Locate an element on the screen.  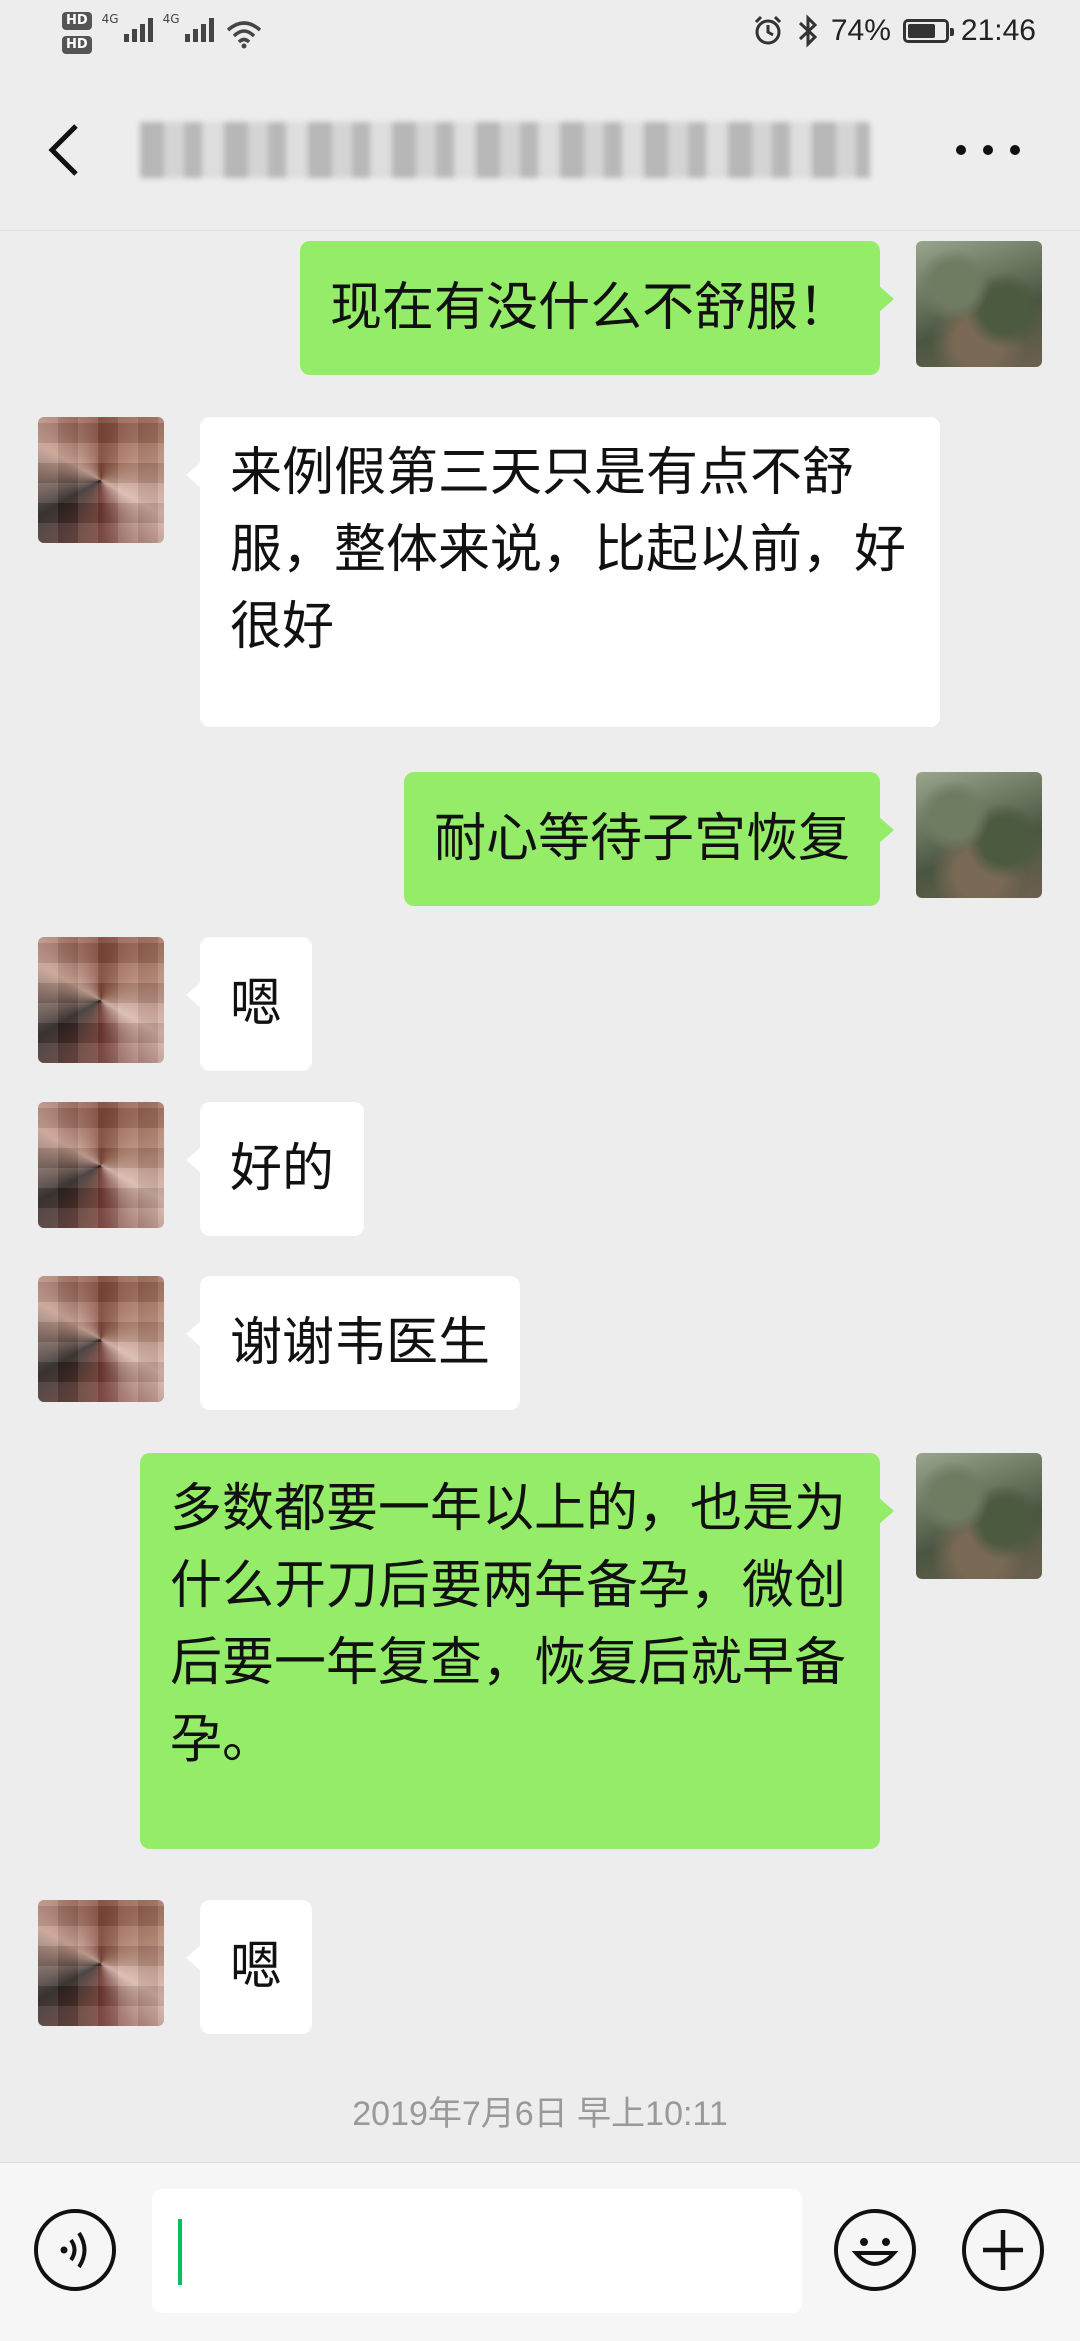
chevron-left-icon is located at coordinates (63, 150).